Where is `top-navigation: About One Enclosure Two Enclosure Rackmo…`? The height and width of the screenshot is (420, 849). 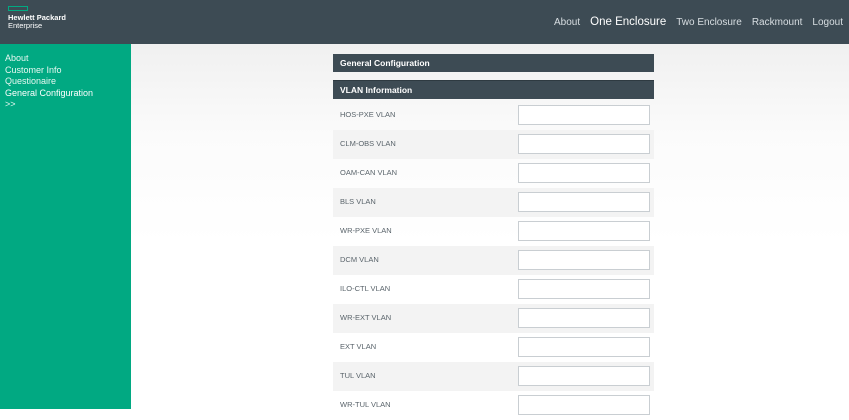
top-navigation: About One Enclosure Two Enclosure Rackmo… is located at coordinates (693, 22).